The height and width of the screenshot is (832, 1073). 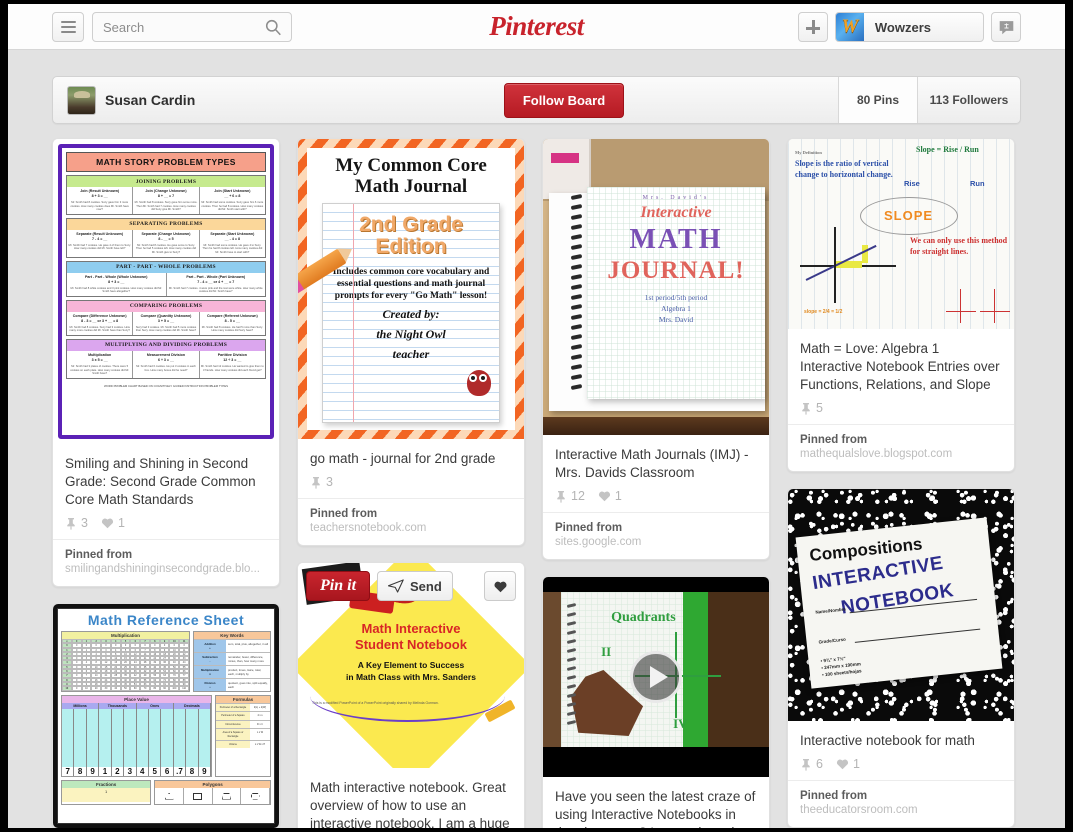 What do you see at coordinates (676, 308) in the screenshot?
I see `journal-sub-2: Algebra 1` at bounding box center [676, 308].